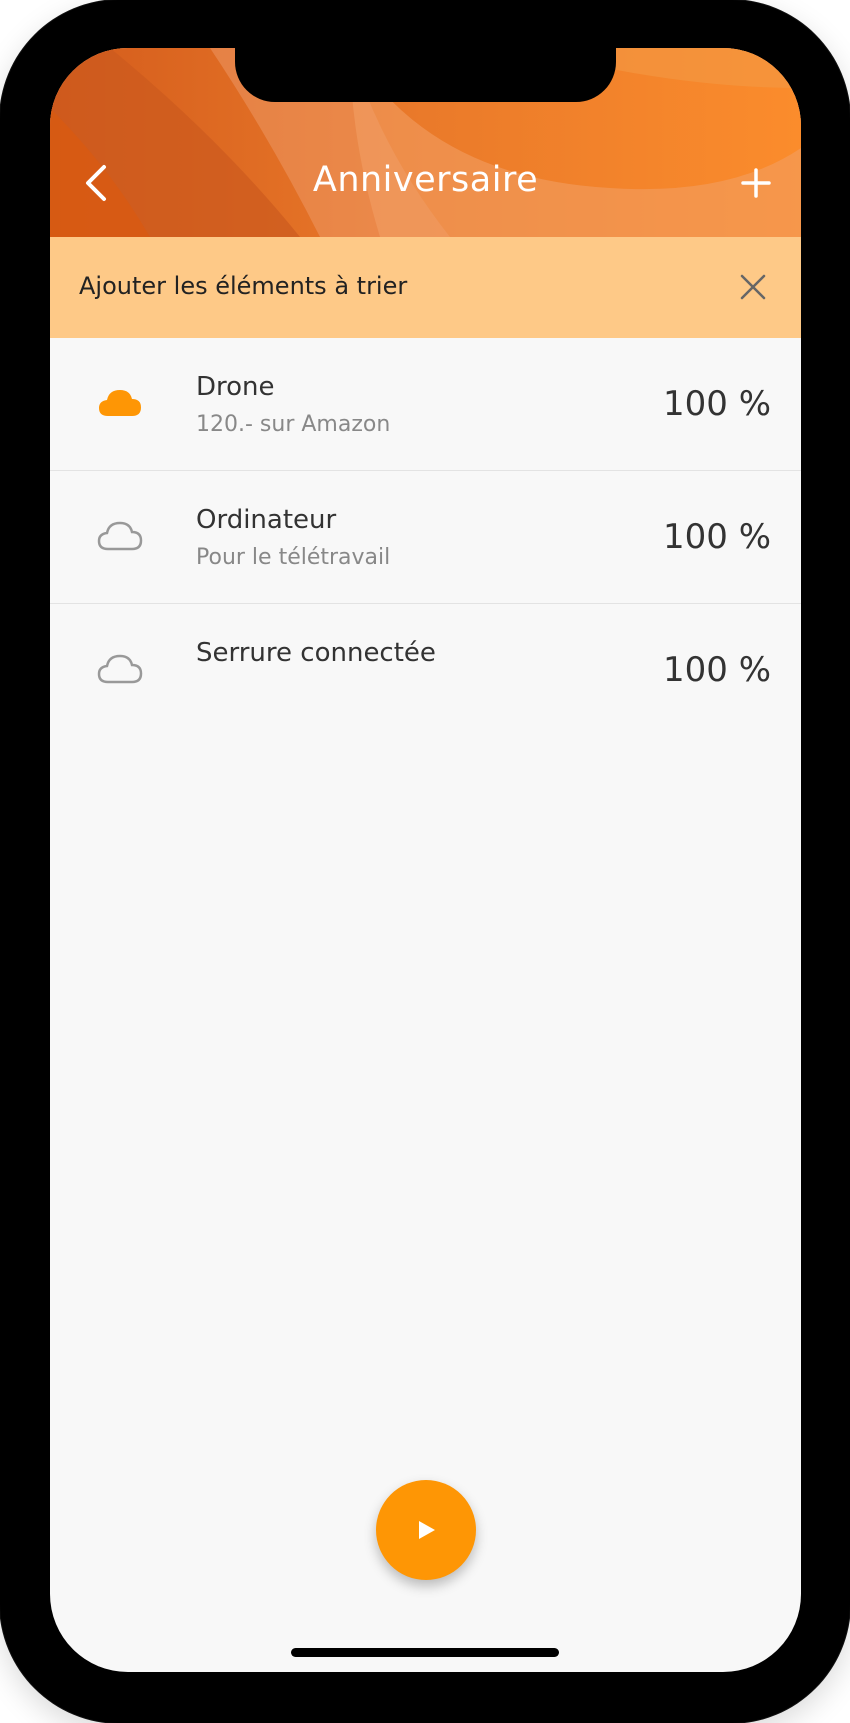 This screenshot has width=850, height=1723. I want to click on play-icon, so click(427, 1530).